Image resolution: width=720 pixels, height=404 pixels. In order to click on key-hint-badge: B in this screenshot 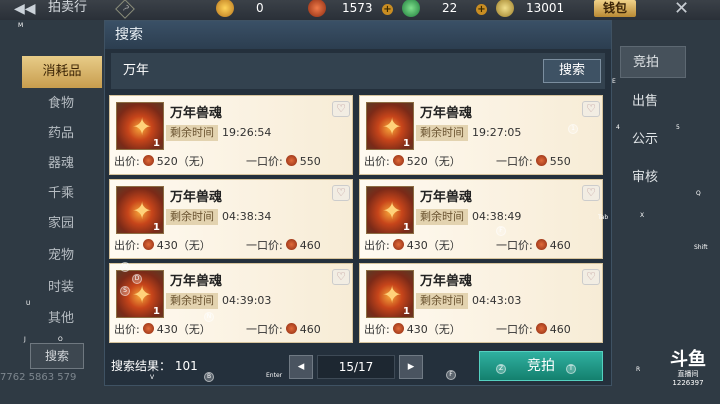, I will do `click(209, 377)`.